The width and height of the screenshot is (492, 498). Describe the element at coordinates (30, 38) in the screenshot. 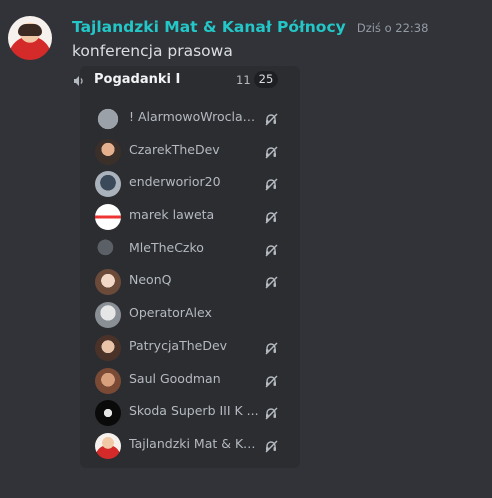

I see `author-avatar` at that location.